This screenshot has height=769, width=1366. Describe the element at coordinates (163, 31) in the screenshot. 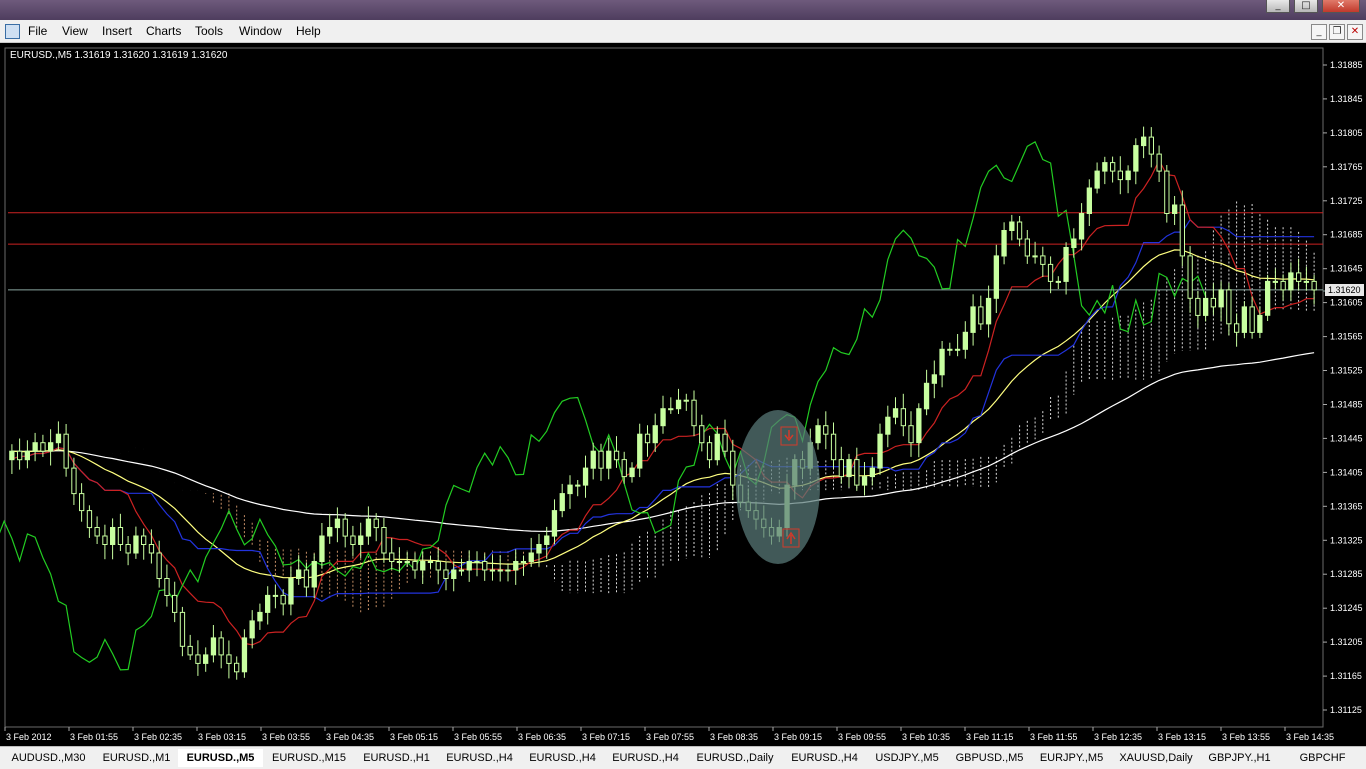

I see `menu-charts: Charts` at that location.